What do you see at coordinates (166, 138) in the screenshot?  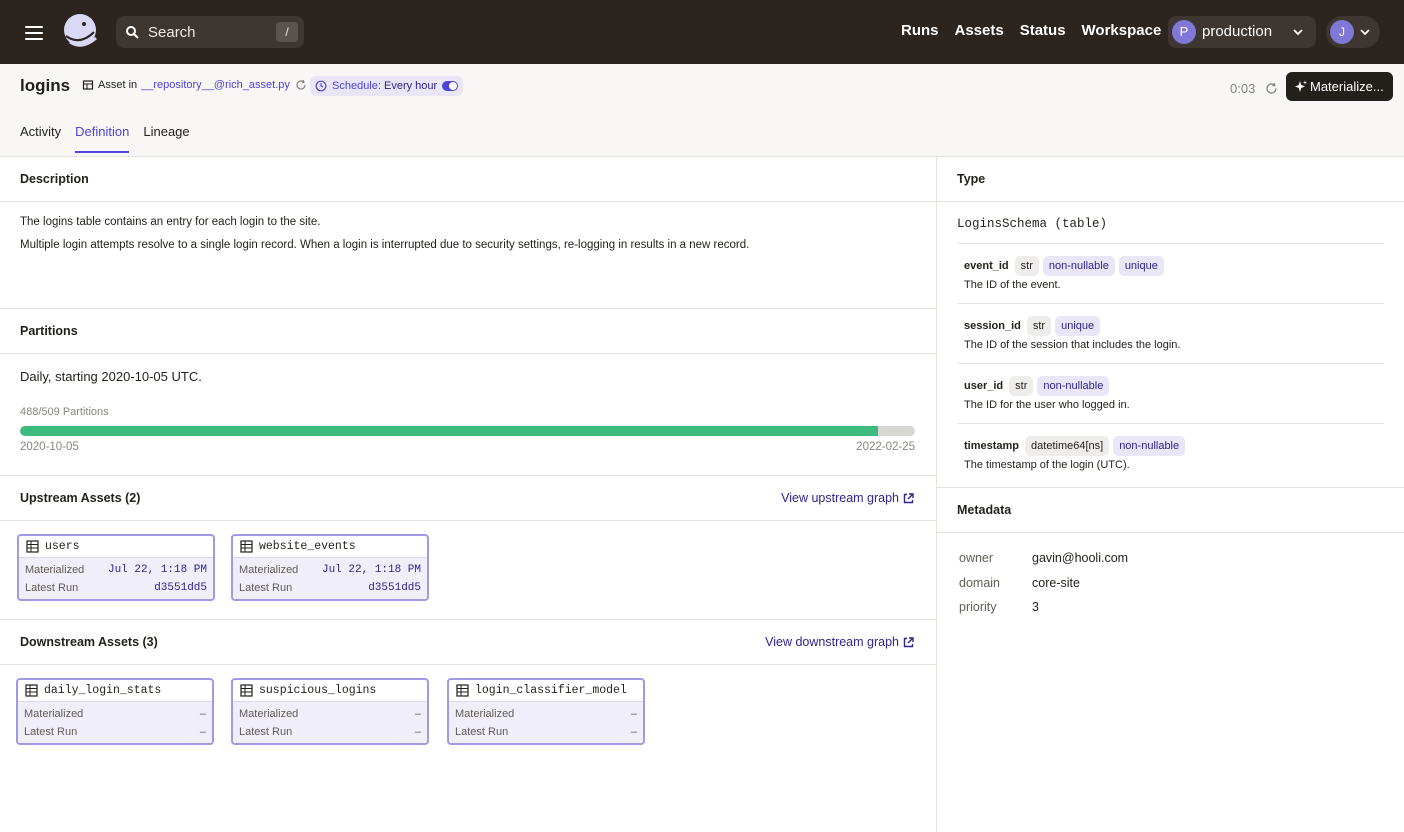 I see `tab-lineage: Lineage` at bounding box center [166, 138].